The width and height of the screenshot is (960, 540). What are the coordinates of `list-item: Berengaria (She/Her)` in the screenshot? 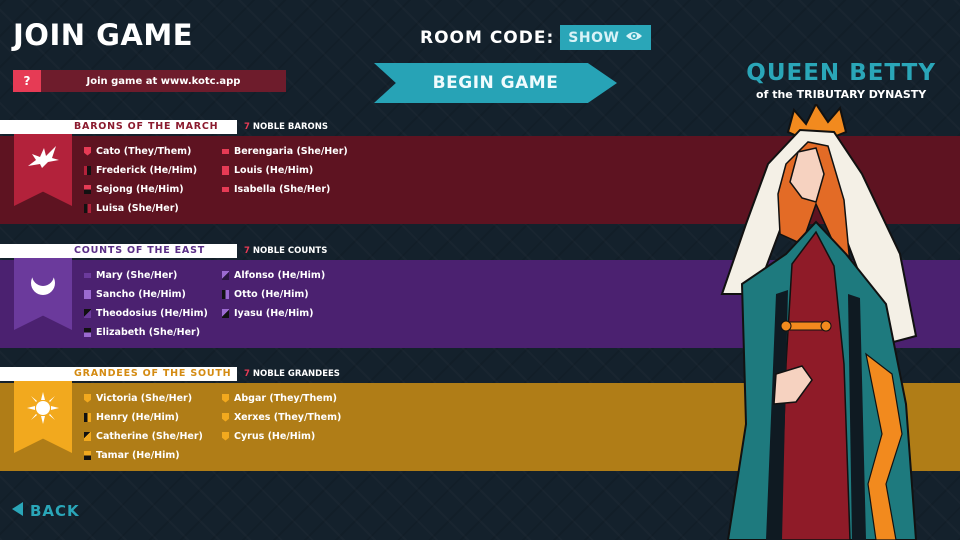 It's located at (291, 151).